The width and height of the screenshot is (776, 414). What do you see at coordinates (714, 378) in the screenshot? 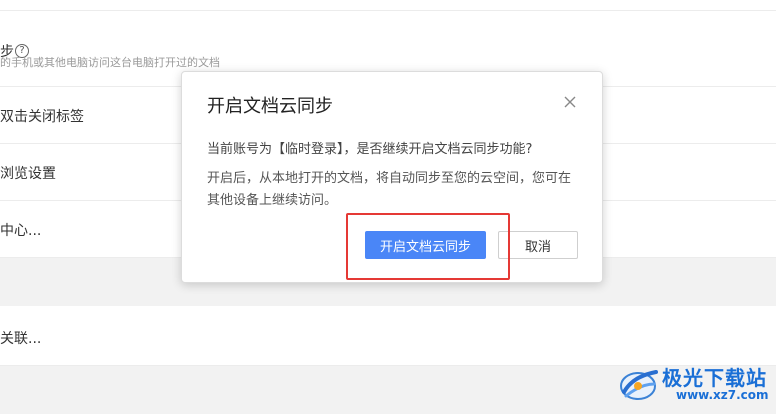
I see `watermark-brand: 极光下载站` at bounding box center [714, 378].